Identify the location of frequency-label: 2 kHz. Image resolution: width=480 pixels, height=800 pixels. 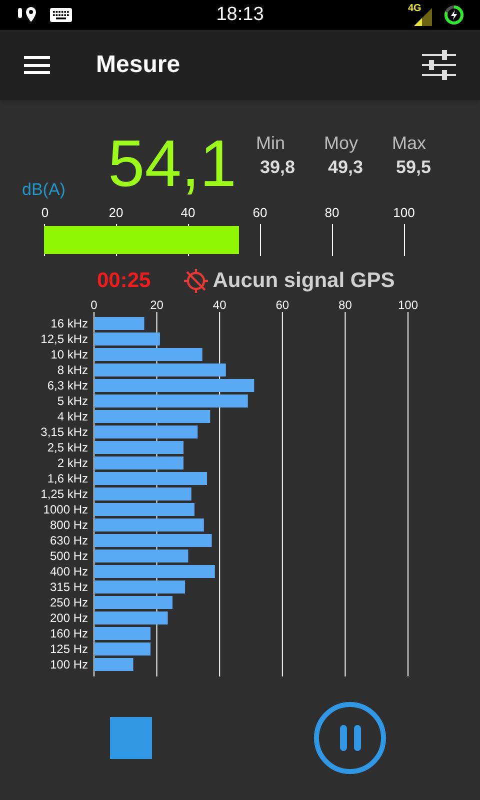
(72, 463).